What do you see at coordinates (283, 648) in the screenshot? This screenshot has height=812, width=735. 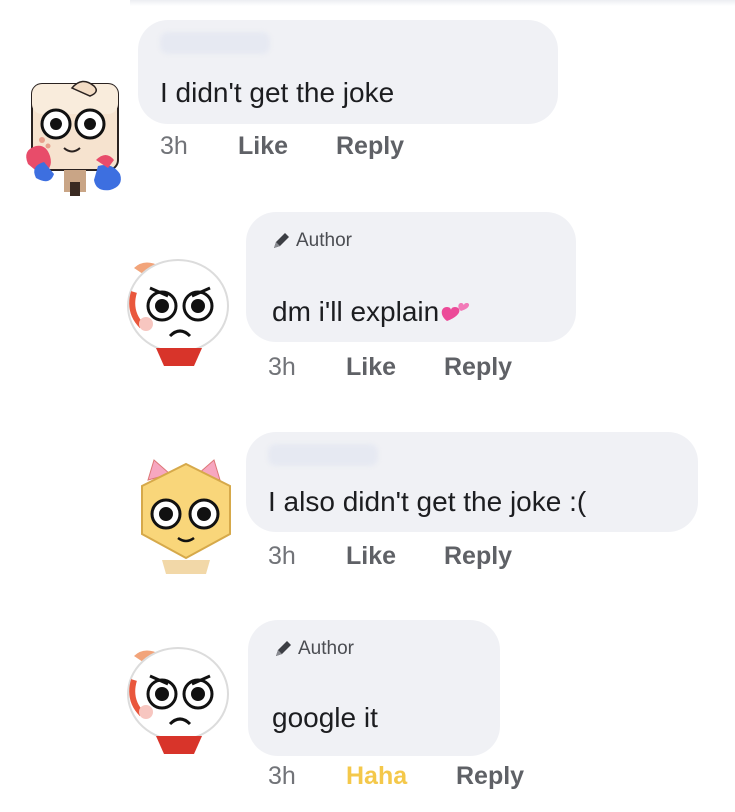 I see `pencil-icon` at bounding box center [283, 648].